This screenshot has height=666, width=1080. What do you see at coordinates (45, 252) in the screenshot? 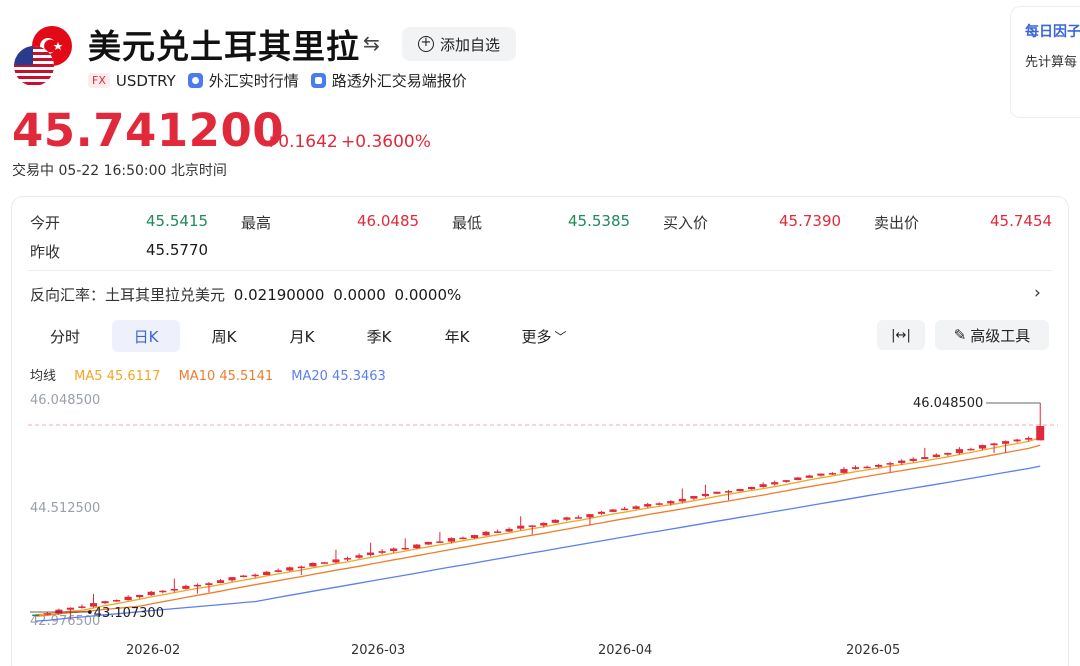
I see `prev-close-label: 昨收` at bounding box center [45, 252].